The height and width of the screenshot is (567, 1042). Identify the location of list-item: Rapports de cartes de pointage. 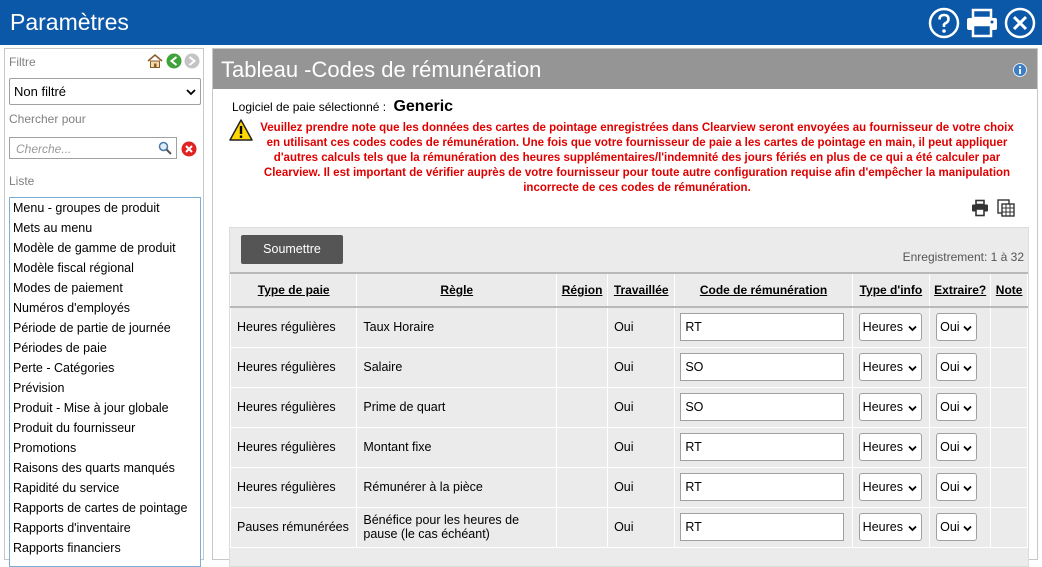
(105, 508).